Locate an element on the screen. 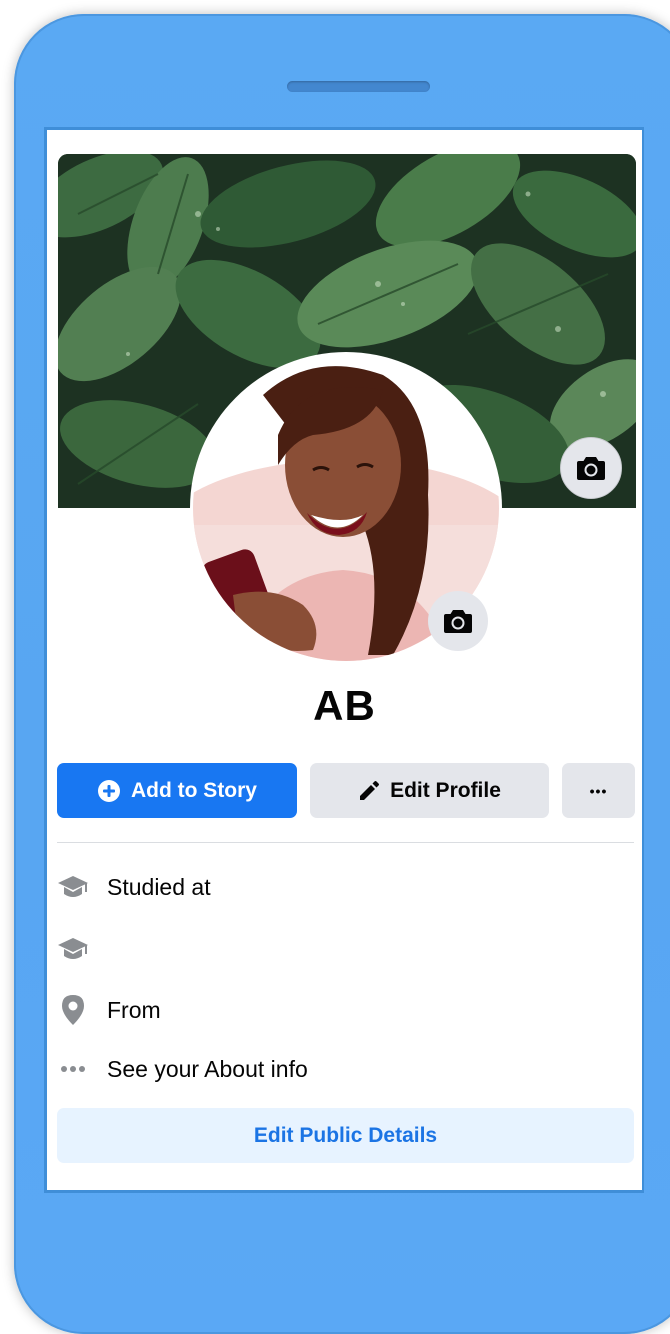 The image size is (670, 1334). edit-public-details-button: Edit Public Details is located at coordinates (345, 1135).